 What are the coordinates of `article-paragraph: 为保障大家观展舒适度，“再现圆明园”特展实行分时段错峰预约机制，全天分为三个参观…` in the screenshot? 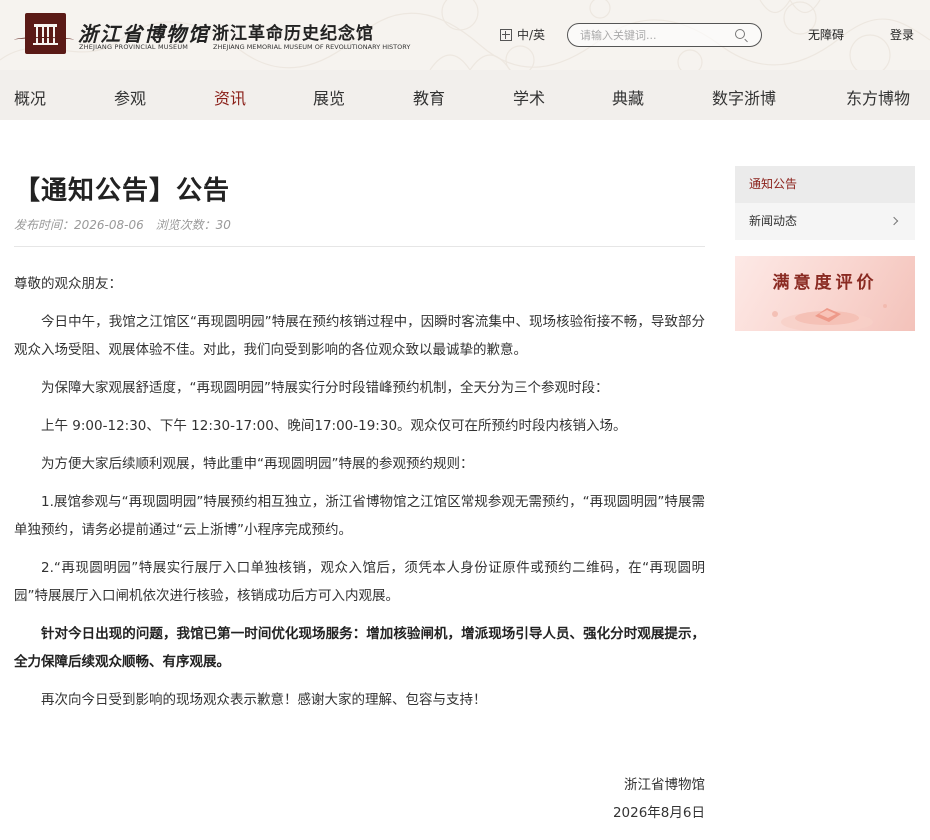 It's located at (325, 388).